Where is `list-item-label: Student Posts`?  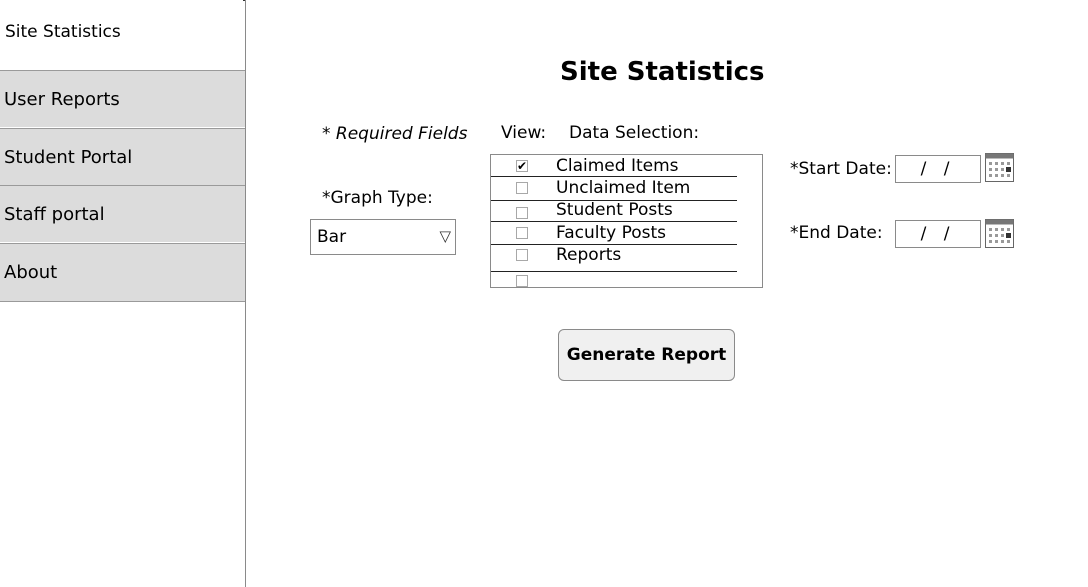
list-item-label: Student Posts is located at coordinates (614, 210).